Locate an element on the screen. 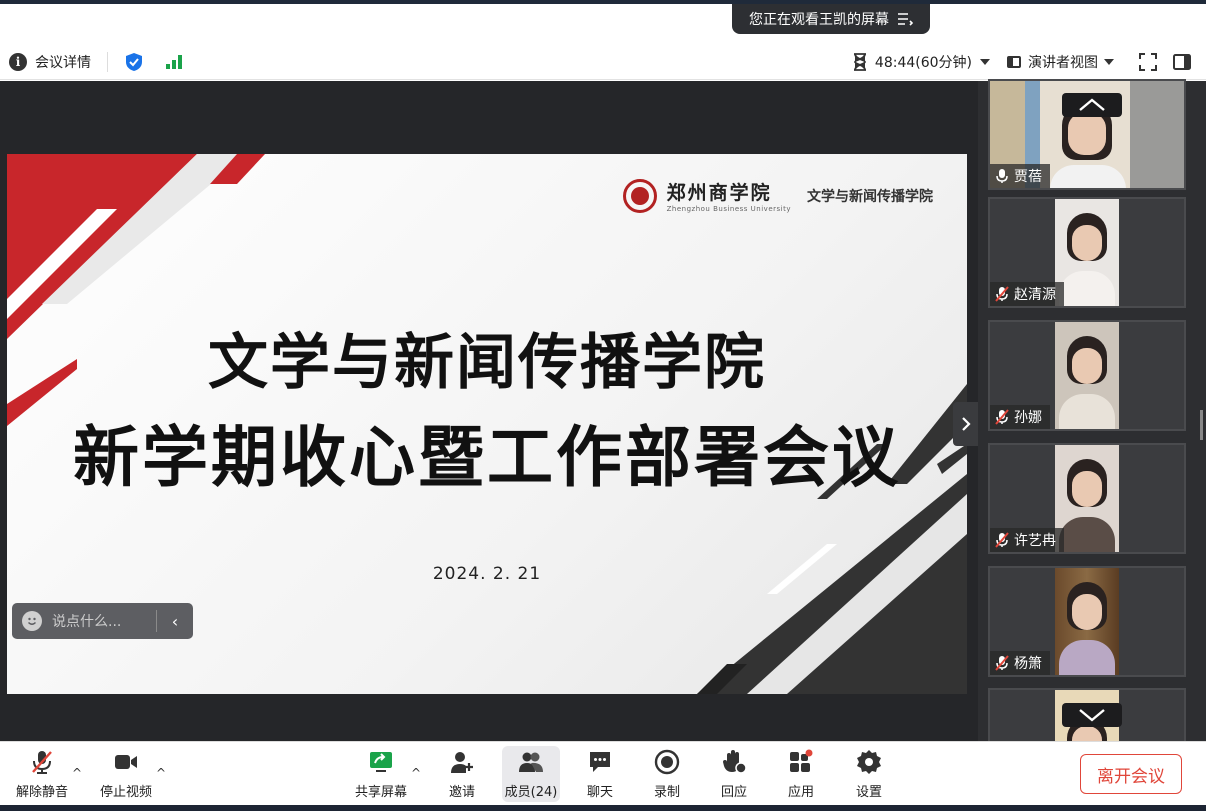 The image size is (1206, 811). speaker-view-icon is located at coordinates (1014, 62).